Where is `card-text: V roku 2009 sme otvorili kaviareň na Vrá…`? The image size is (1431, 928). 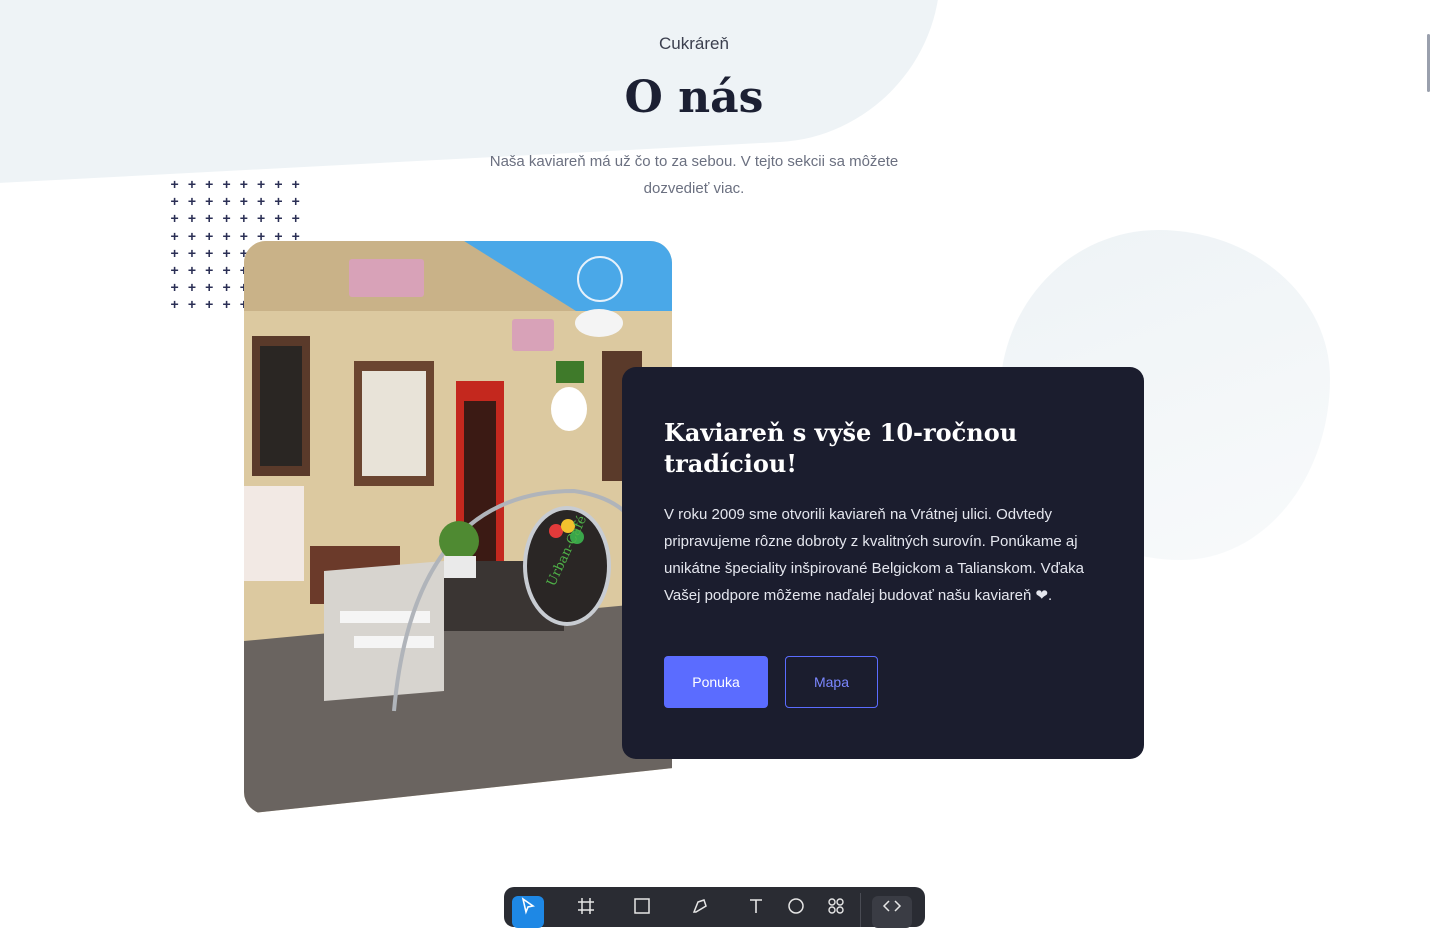
card-text: V roku 2009 sme otvorili kaviareň na Vrá… is located at coordinates (874, 555).